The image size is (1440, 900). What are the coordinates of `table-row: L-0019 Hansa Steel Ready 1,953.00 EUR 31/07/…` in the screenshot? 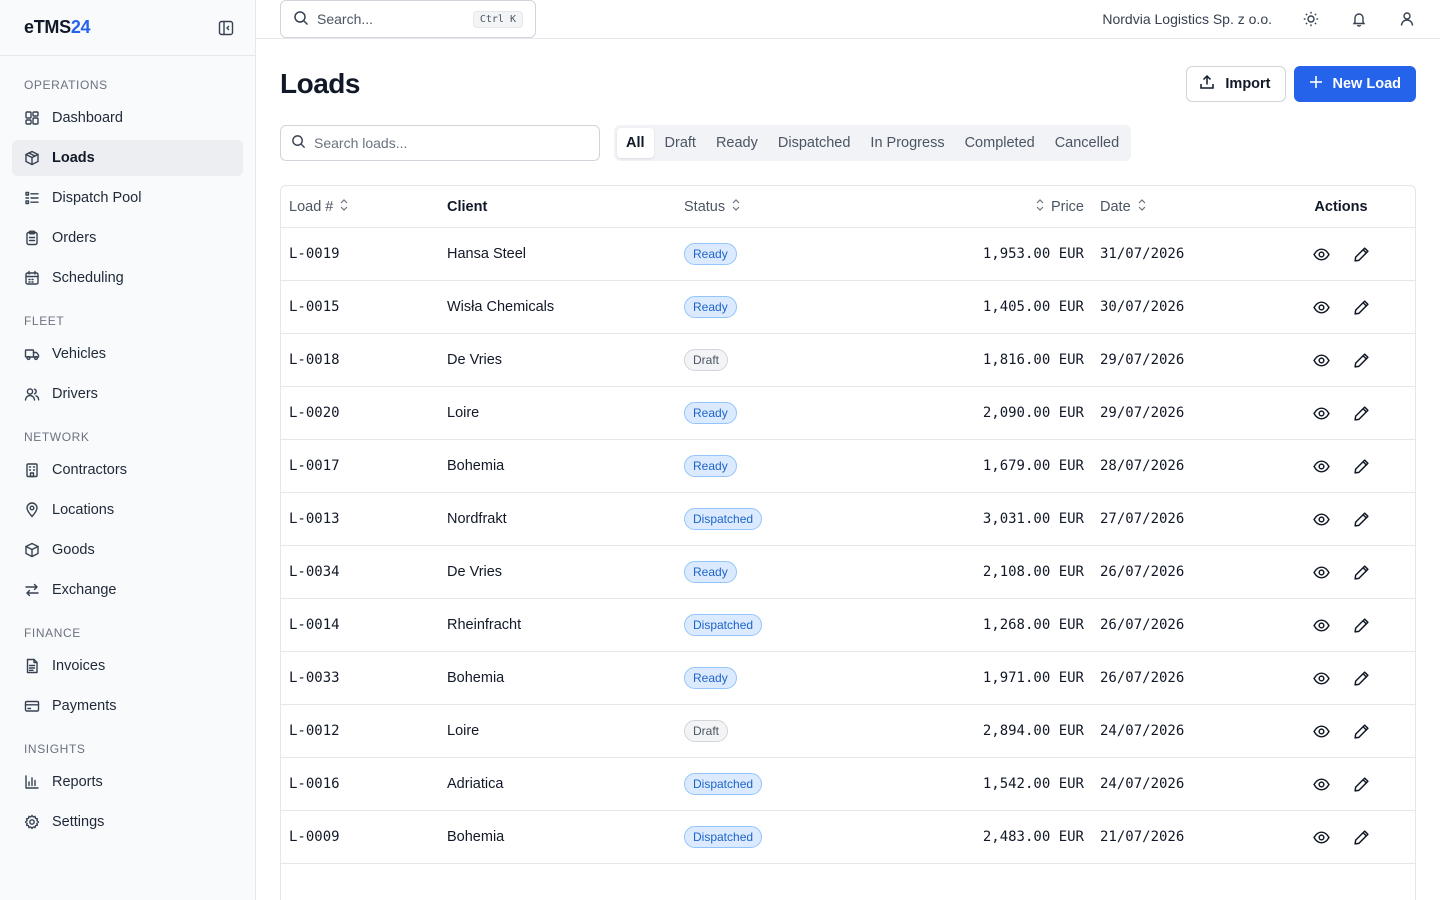 It's located at (848, 254).